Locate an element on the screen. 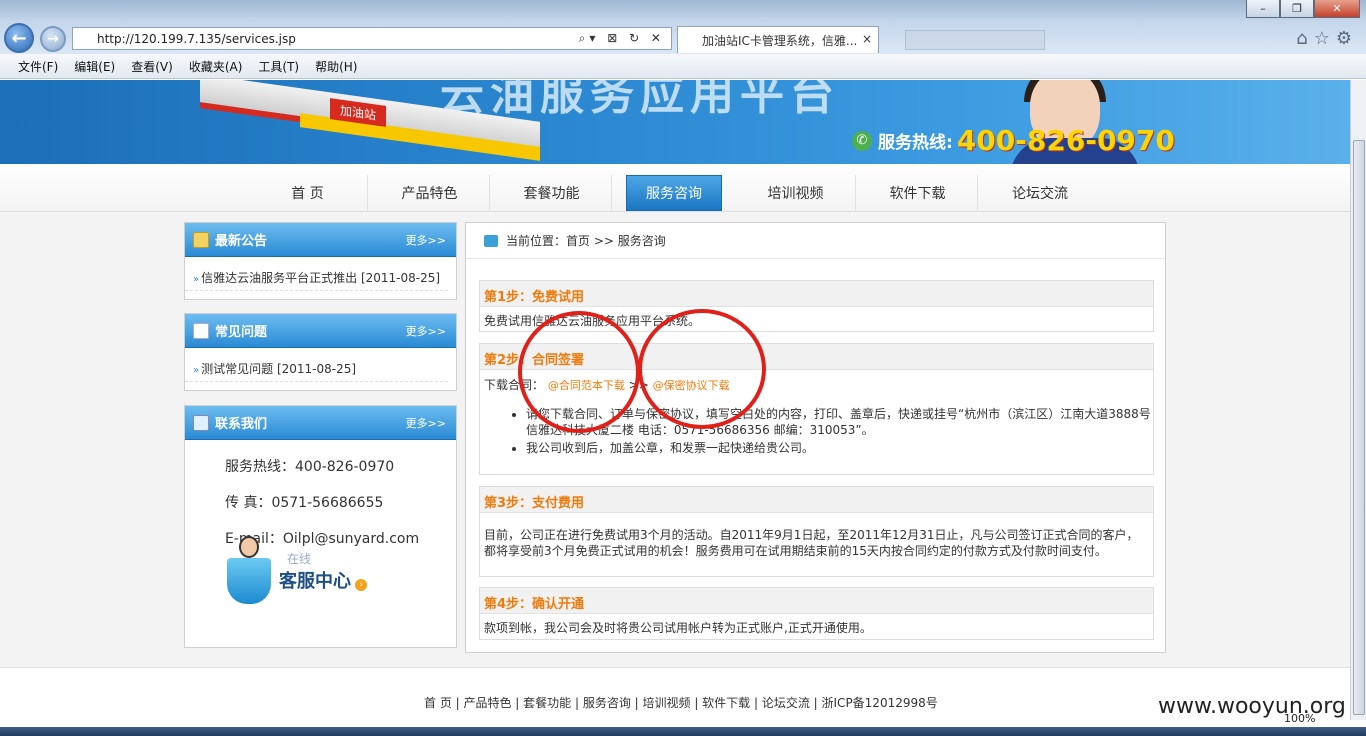 The width and height of the screenshot is (1366, 736). browser-tab-active: 加油站IC卡管理系统，信雅... × is located at coordinates (778, 39).